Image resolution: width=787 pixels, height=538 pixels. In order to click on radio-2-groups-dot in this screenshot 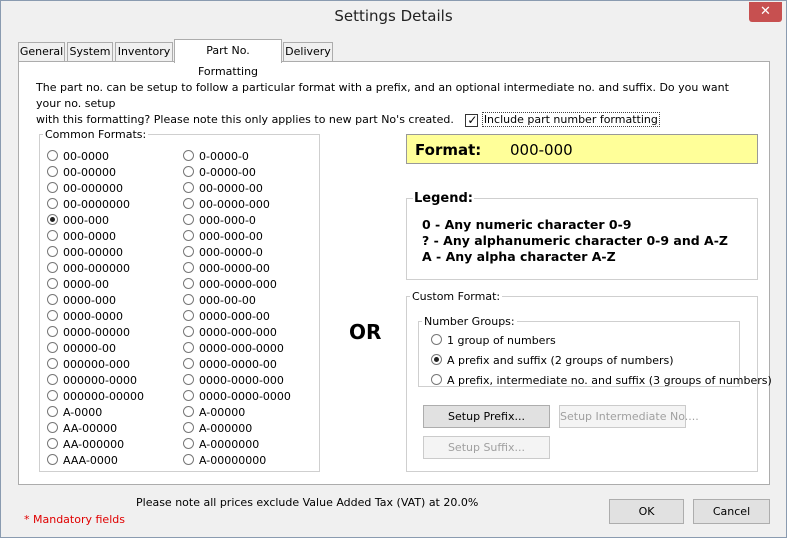, I will do `click(436, 359)`.